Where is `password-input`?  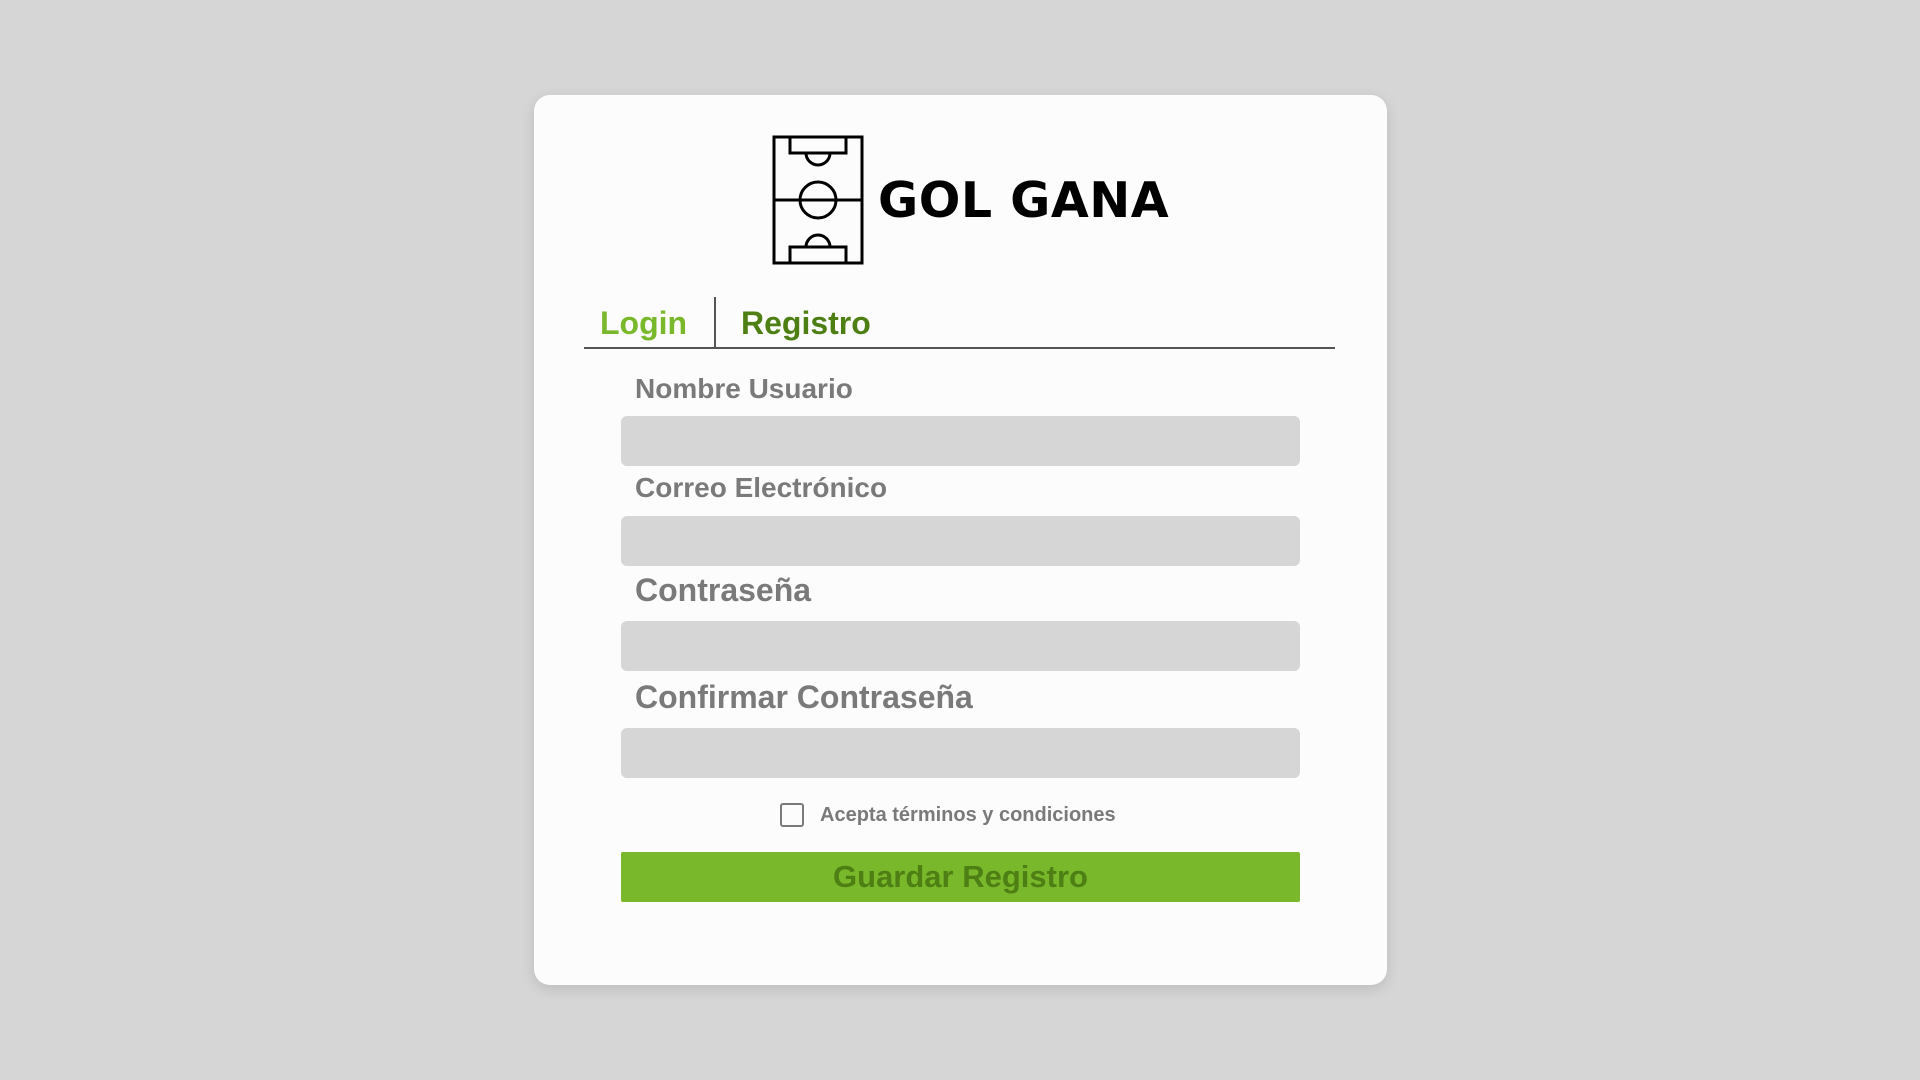
password-input is located at coordinates (960, 646).